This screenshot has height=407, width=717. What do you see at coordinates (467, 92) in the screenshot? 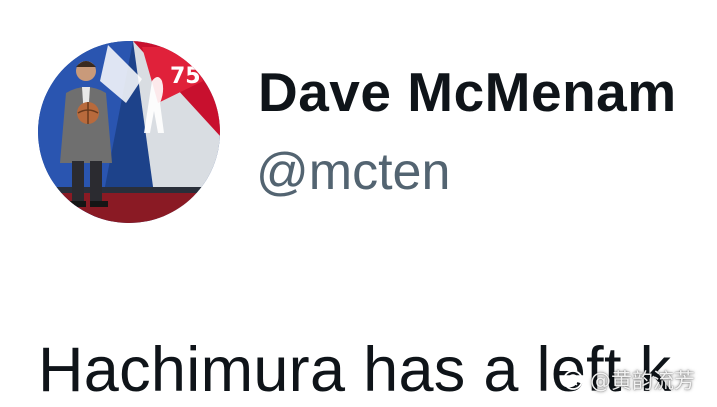
I see `profile-display-name: Dave McMenam` at bounding box center [467, 92].